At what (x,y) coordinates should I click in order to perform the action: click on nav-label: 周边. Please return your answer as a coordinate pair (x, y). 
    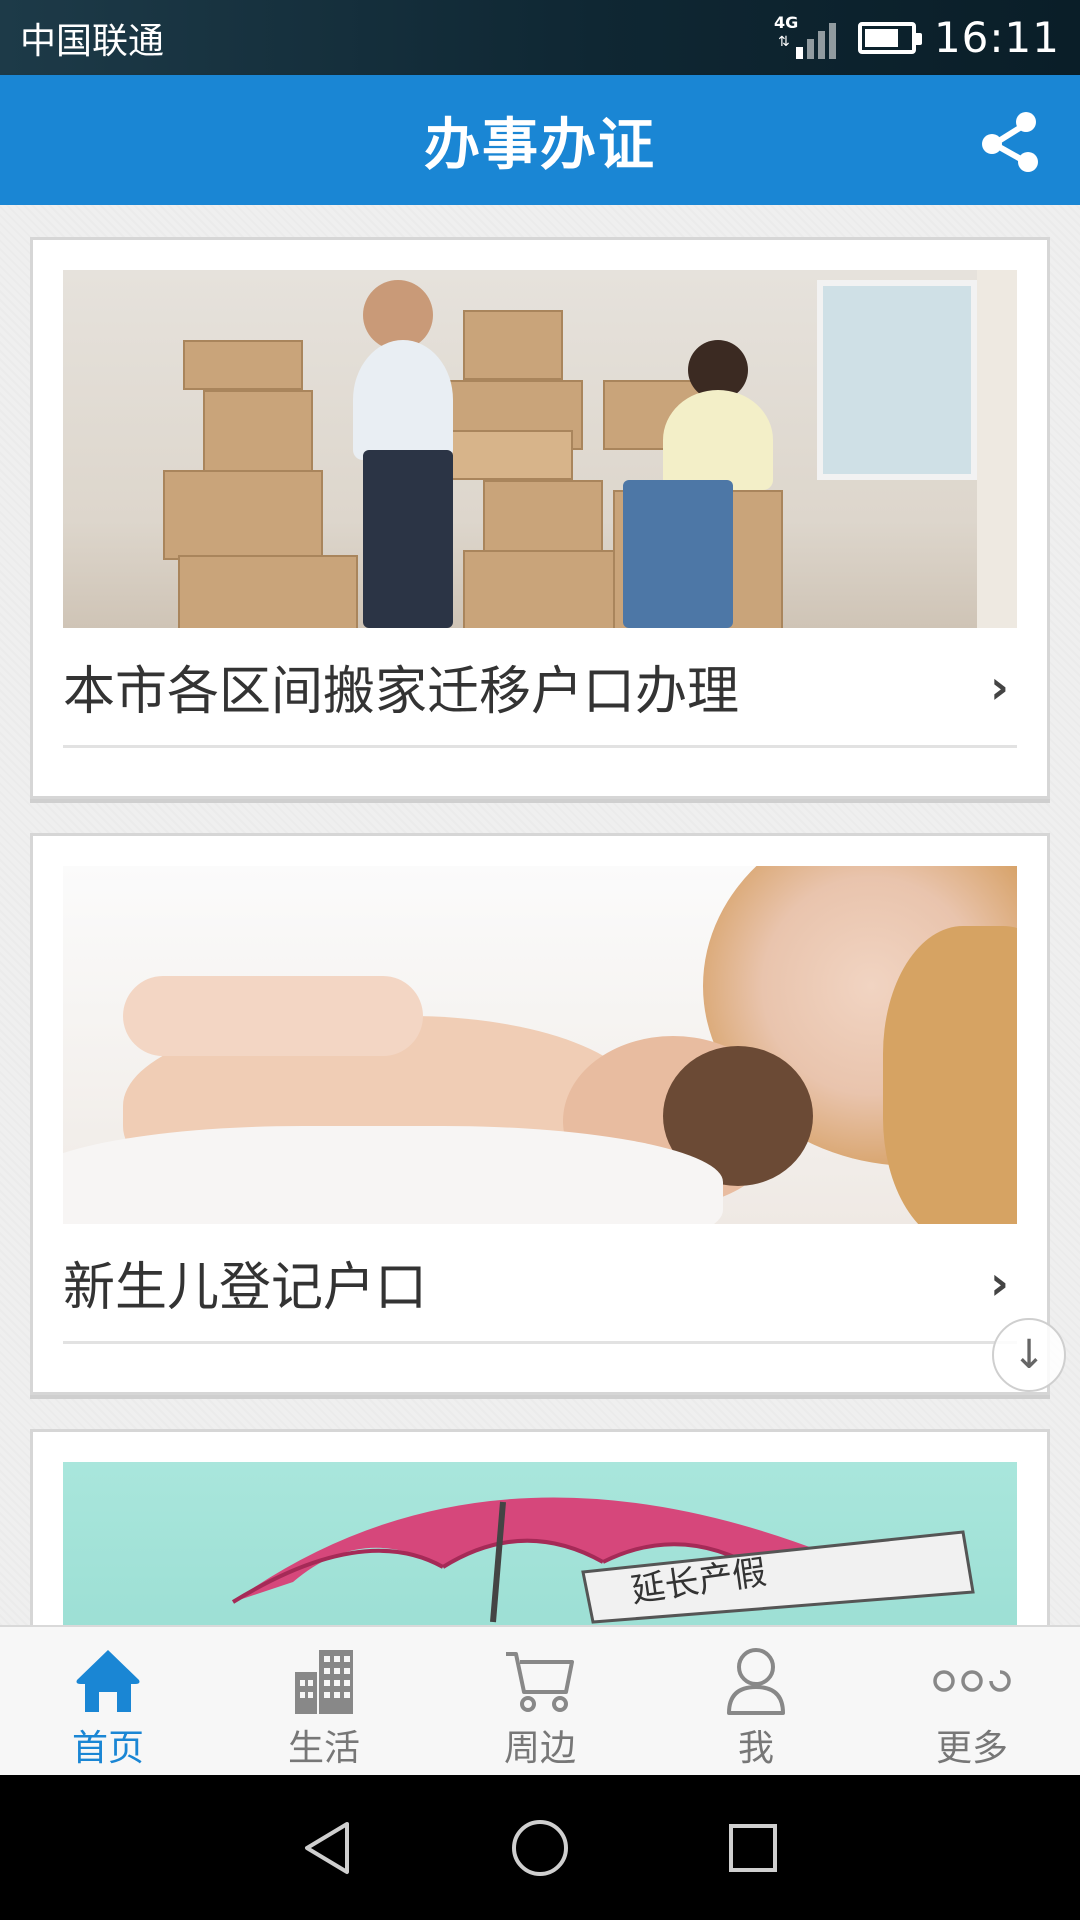
    Looking at the image, I should click on (539, 1748).